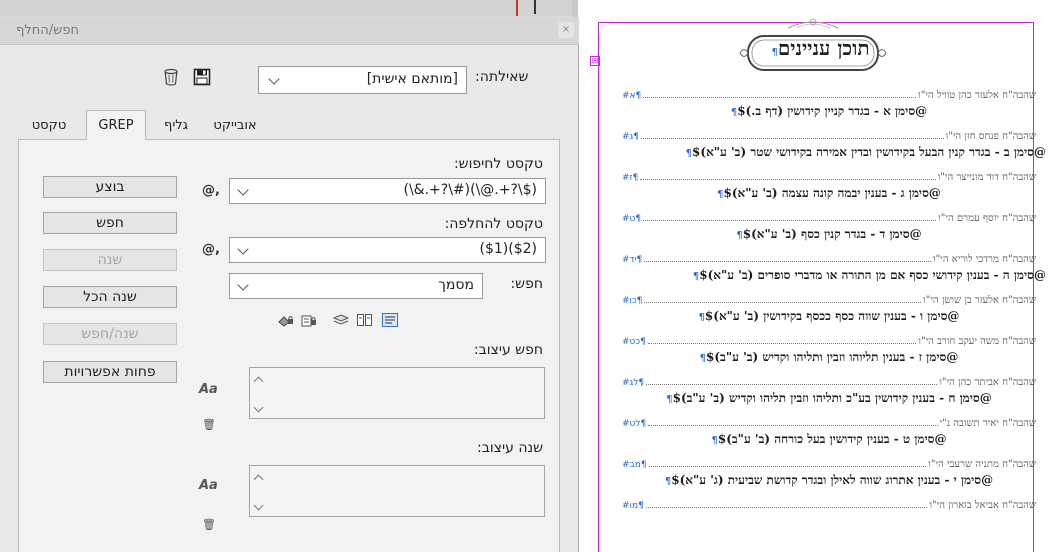 The image size is (1063, 552). What do you see at coordinates (984, 259) in the screenshot?
I see `author-name: שהבה"ח מרדכי לוריא הי"ו` at bounding box center [984, 259].